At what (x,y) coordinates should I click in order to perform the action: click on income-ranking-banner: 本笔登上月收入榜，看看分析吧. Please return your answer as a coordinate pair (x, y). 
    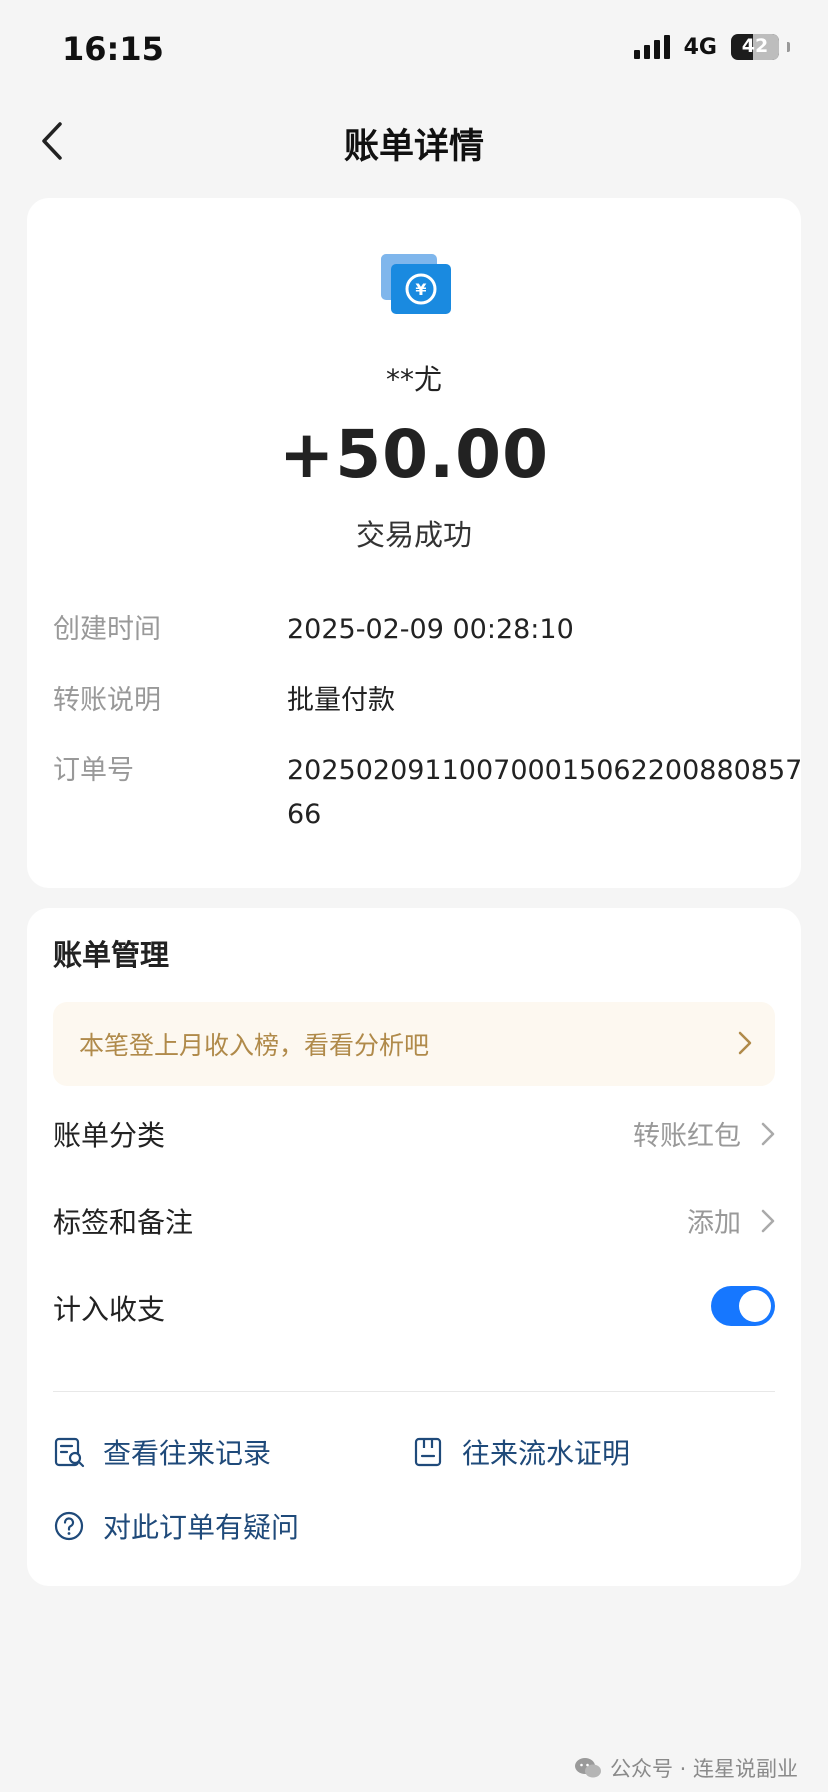
    Looking at the image, I should click on (414, 1044).